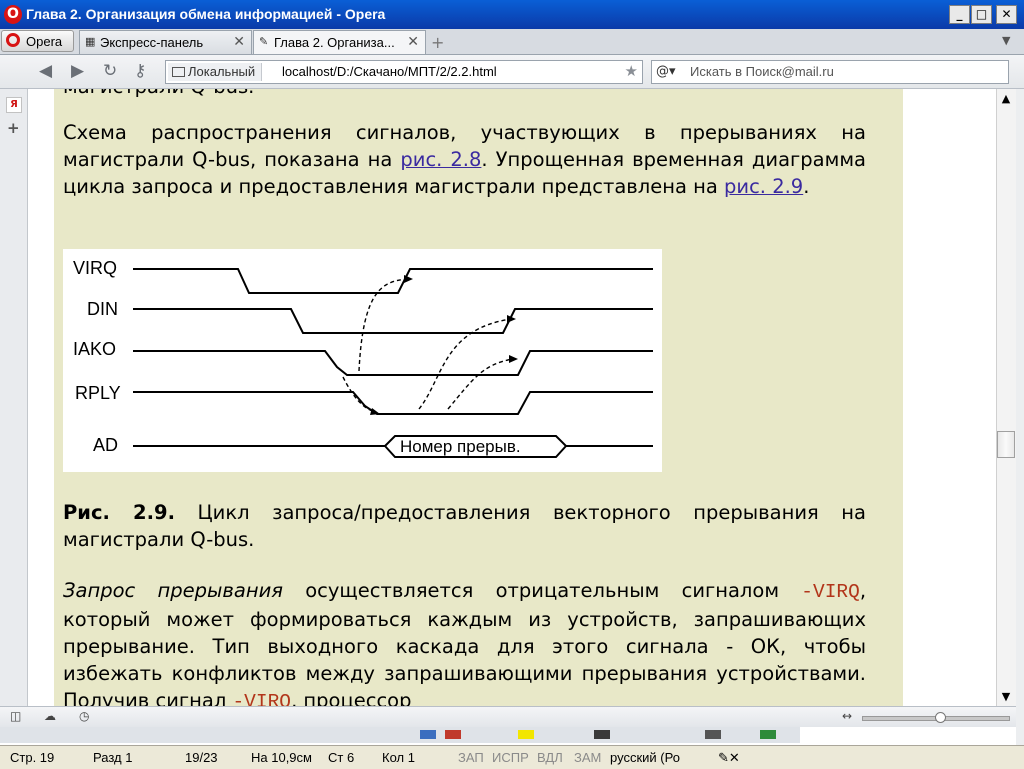 This screenshot has height=769, width=1024. Describe the element at coordinates (631, 71) in the screenshot. I see `bookmark-star-icon: ★` at that location.